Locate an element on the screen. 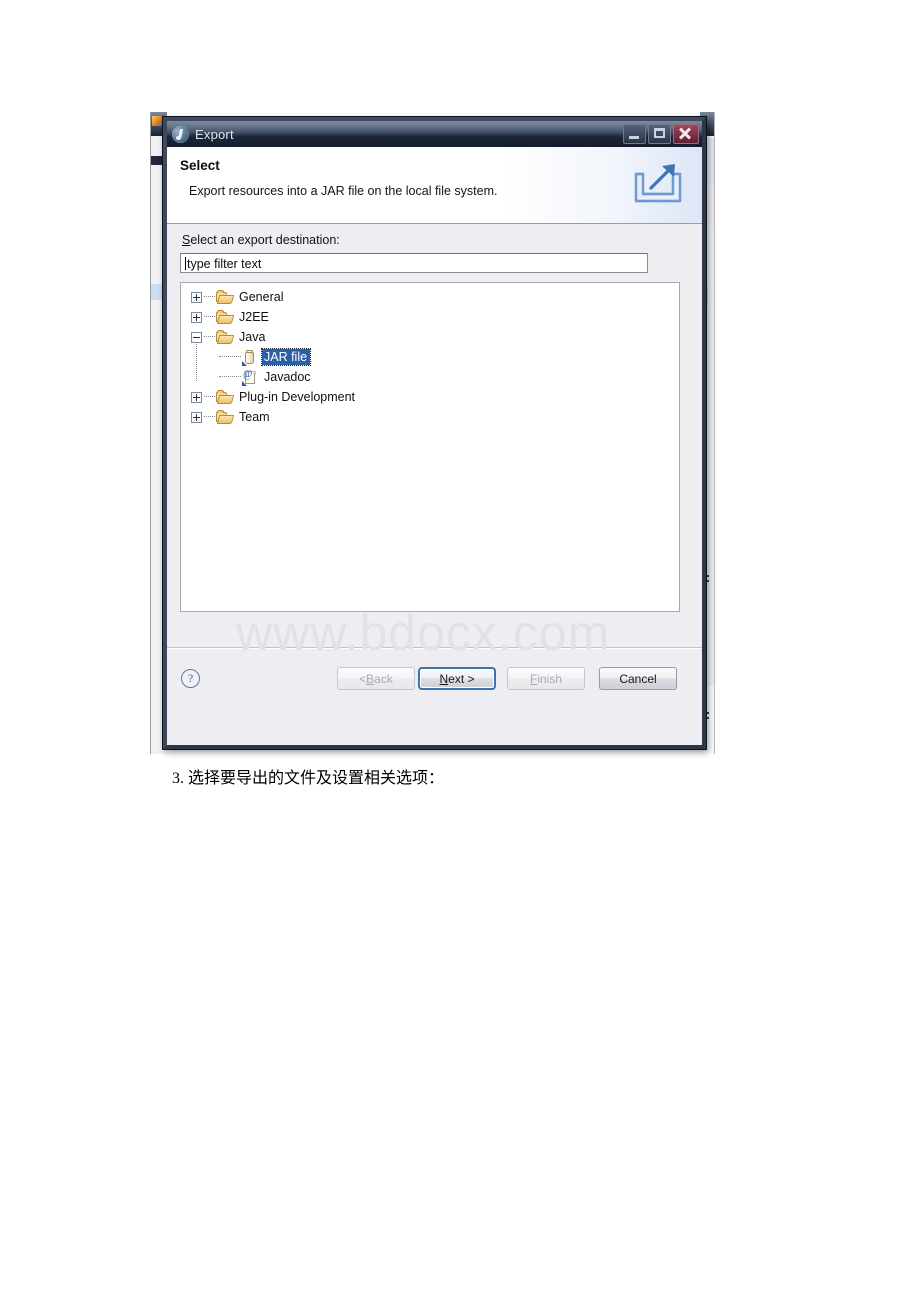 The height and width of the screenshot is (1302, 920). back-button-post: ack is located at coordinates (383, 678).